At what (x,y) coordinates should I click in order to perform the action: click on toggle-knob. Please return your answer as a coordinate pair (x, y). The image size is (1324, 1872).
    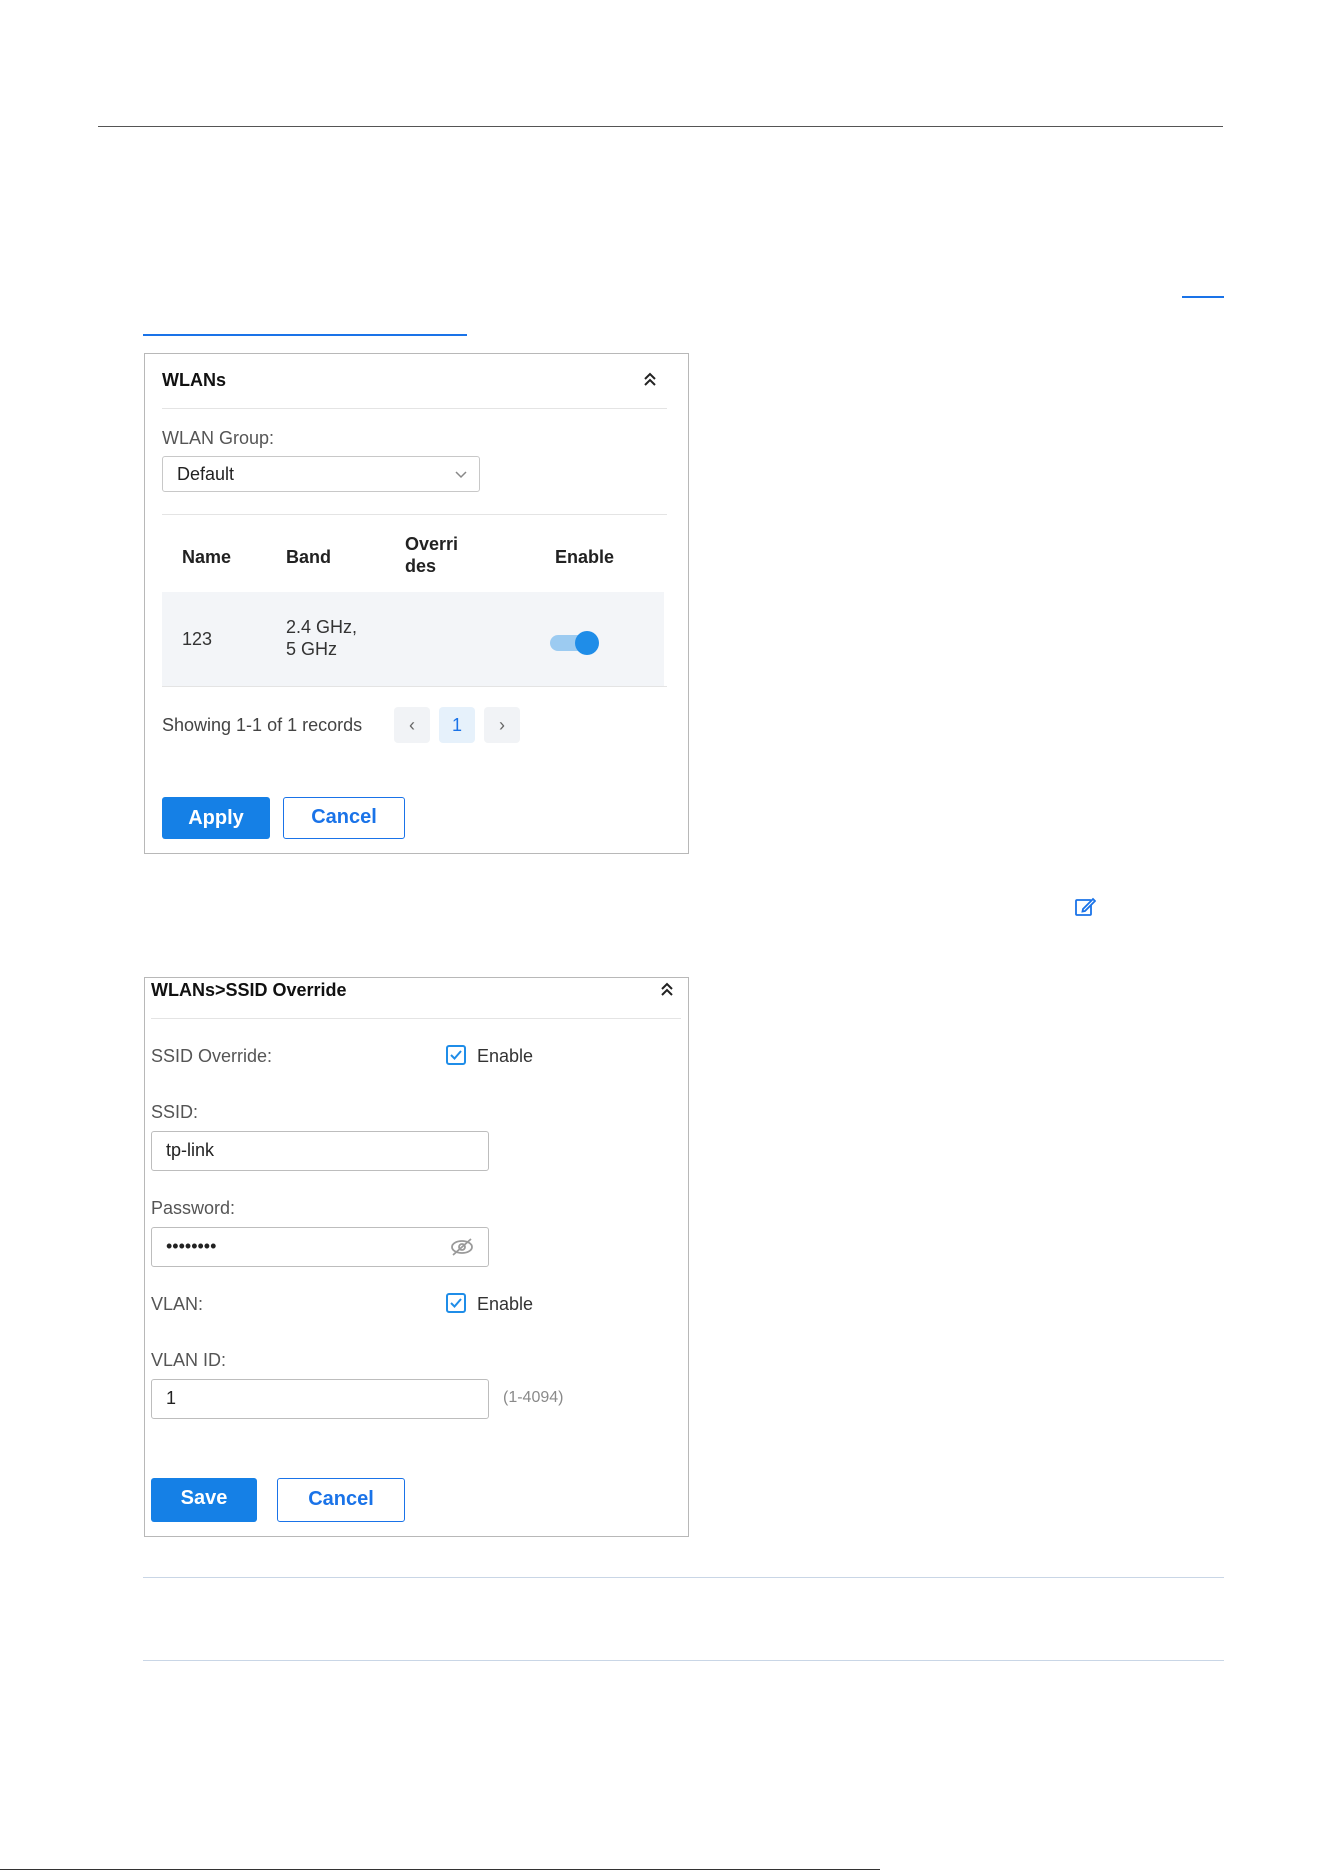
    Looking at the image, I should click on (587, 643).